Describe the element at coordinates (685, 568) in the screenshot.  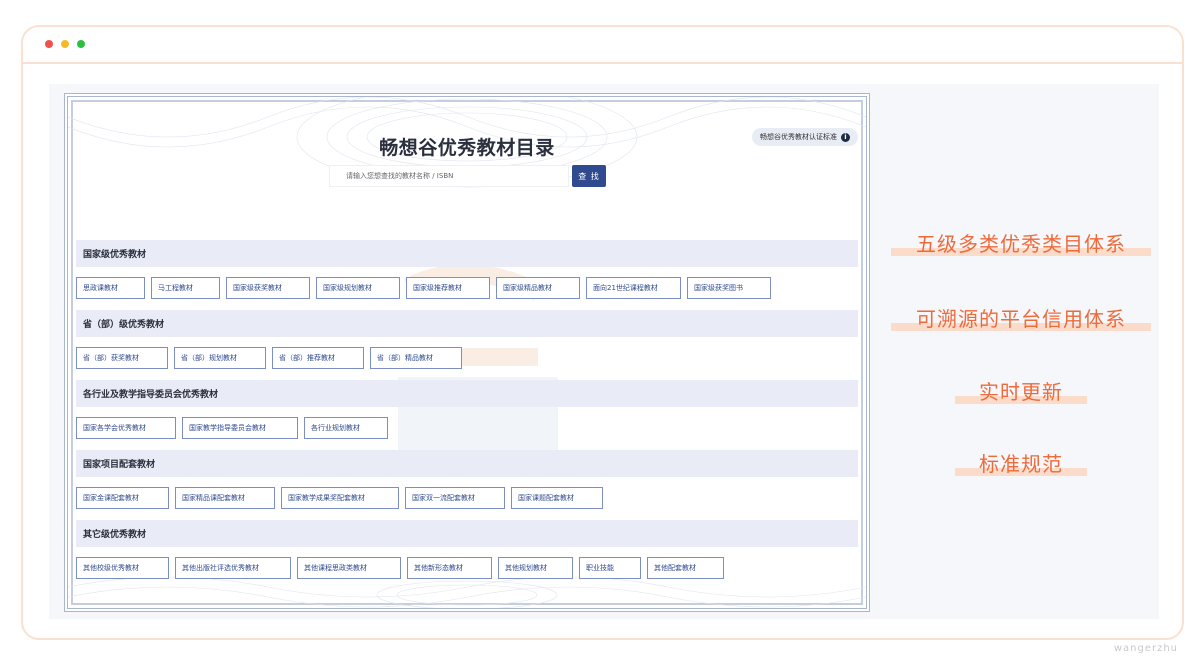
I see `category-chip: 其他配套教材` at that location.